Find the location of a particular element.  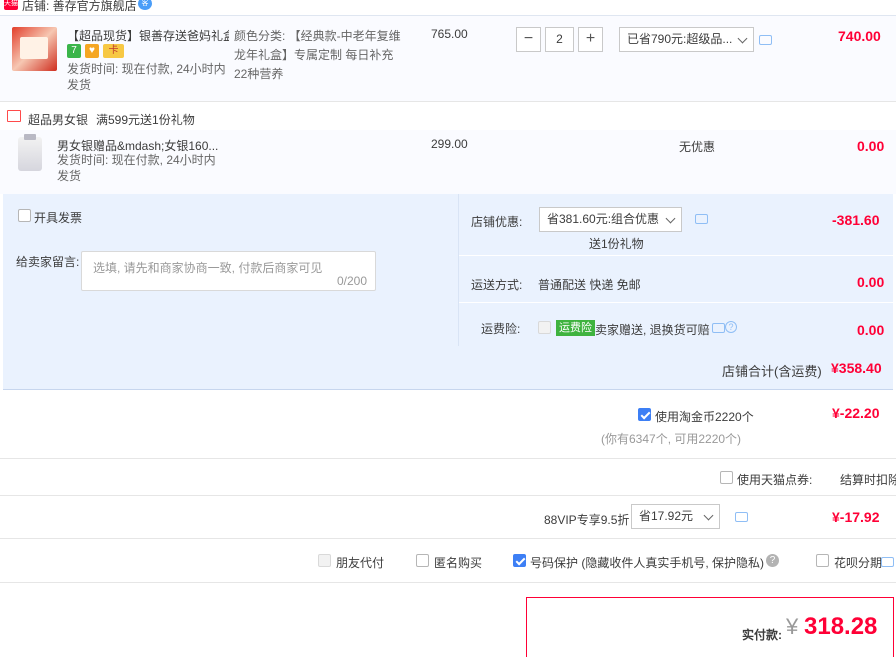

qty-input: 2 is located at coordinates (559, 39).